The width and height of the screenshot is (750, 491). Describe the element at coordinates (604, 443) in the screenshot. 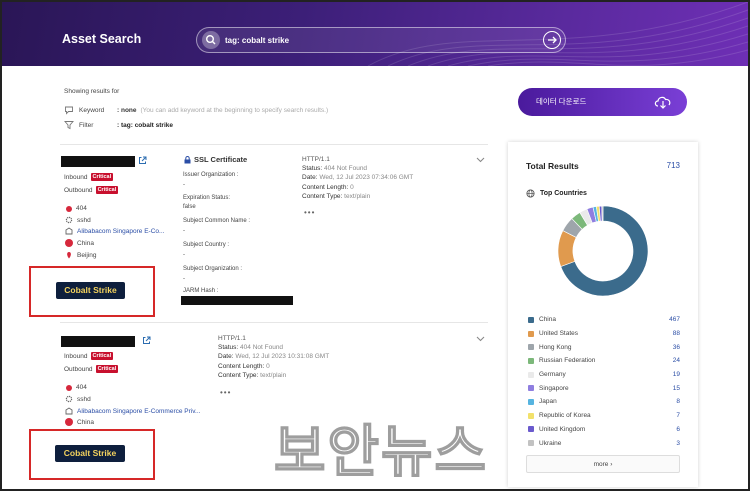

I see `legend-item: Ukraine 3` at that location.